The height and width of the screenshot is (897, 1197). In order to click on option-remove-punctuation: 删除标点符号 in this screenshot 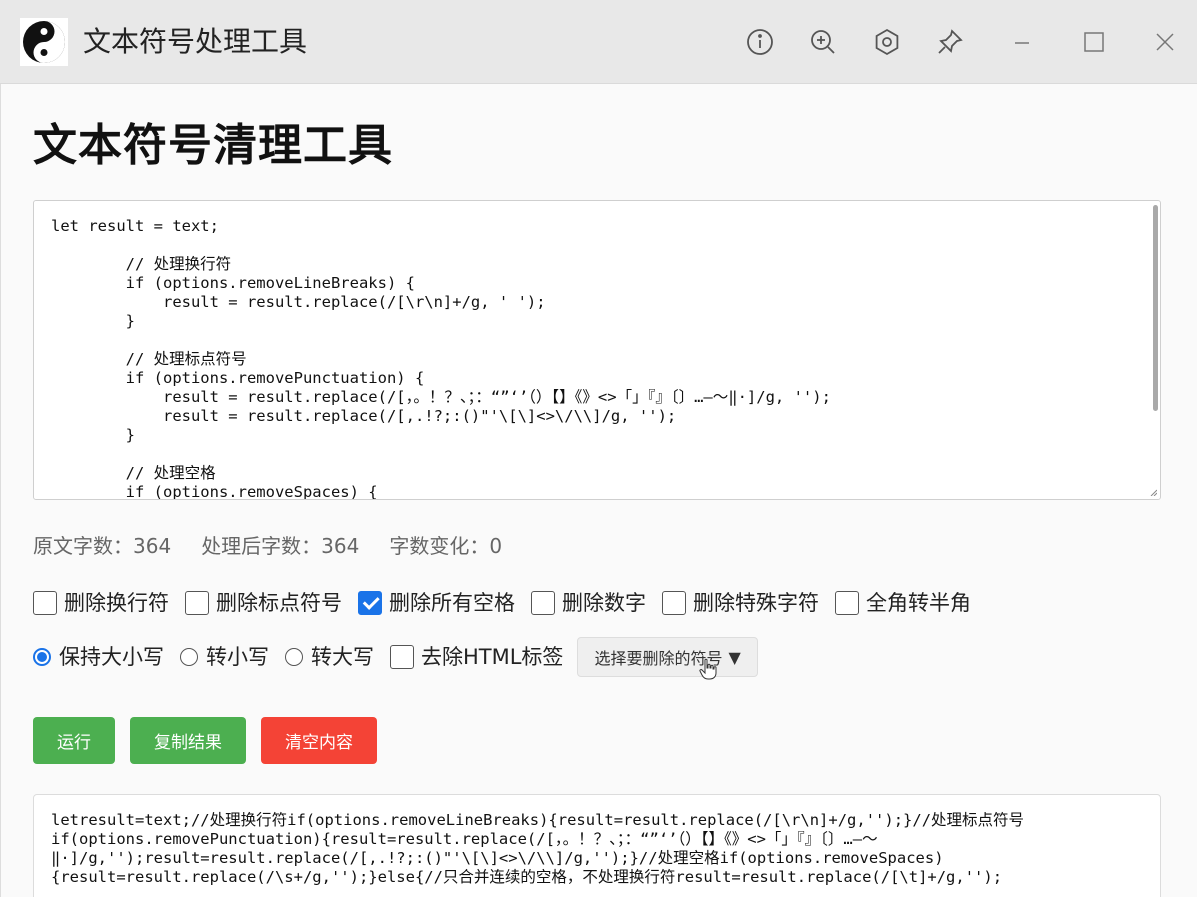, I will do `click(263, 603)`.